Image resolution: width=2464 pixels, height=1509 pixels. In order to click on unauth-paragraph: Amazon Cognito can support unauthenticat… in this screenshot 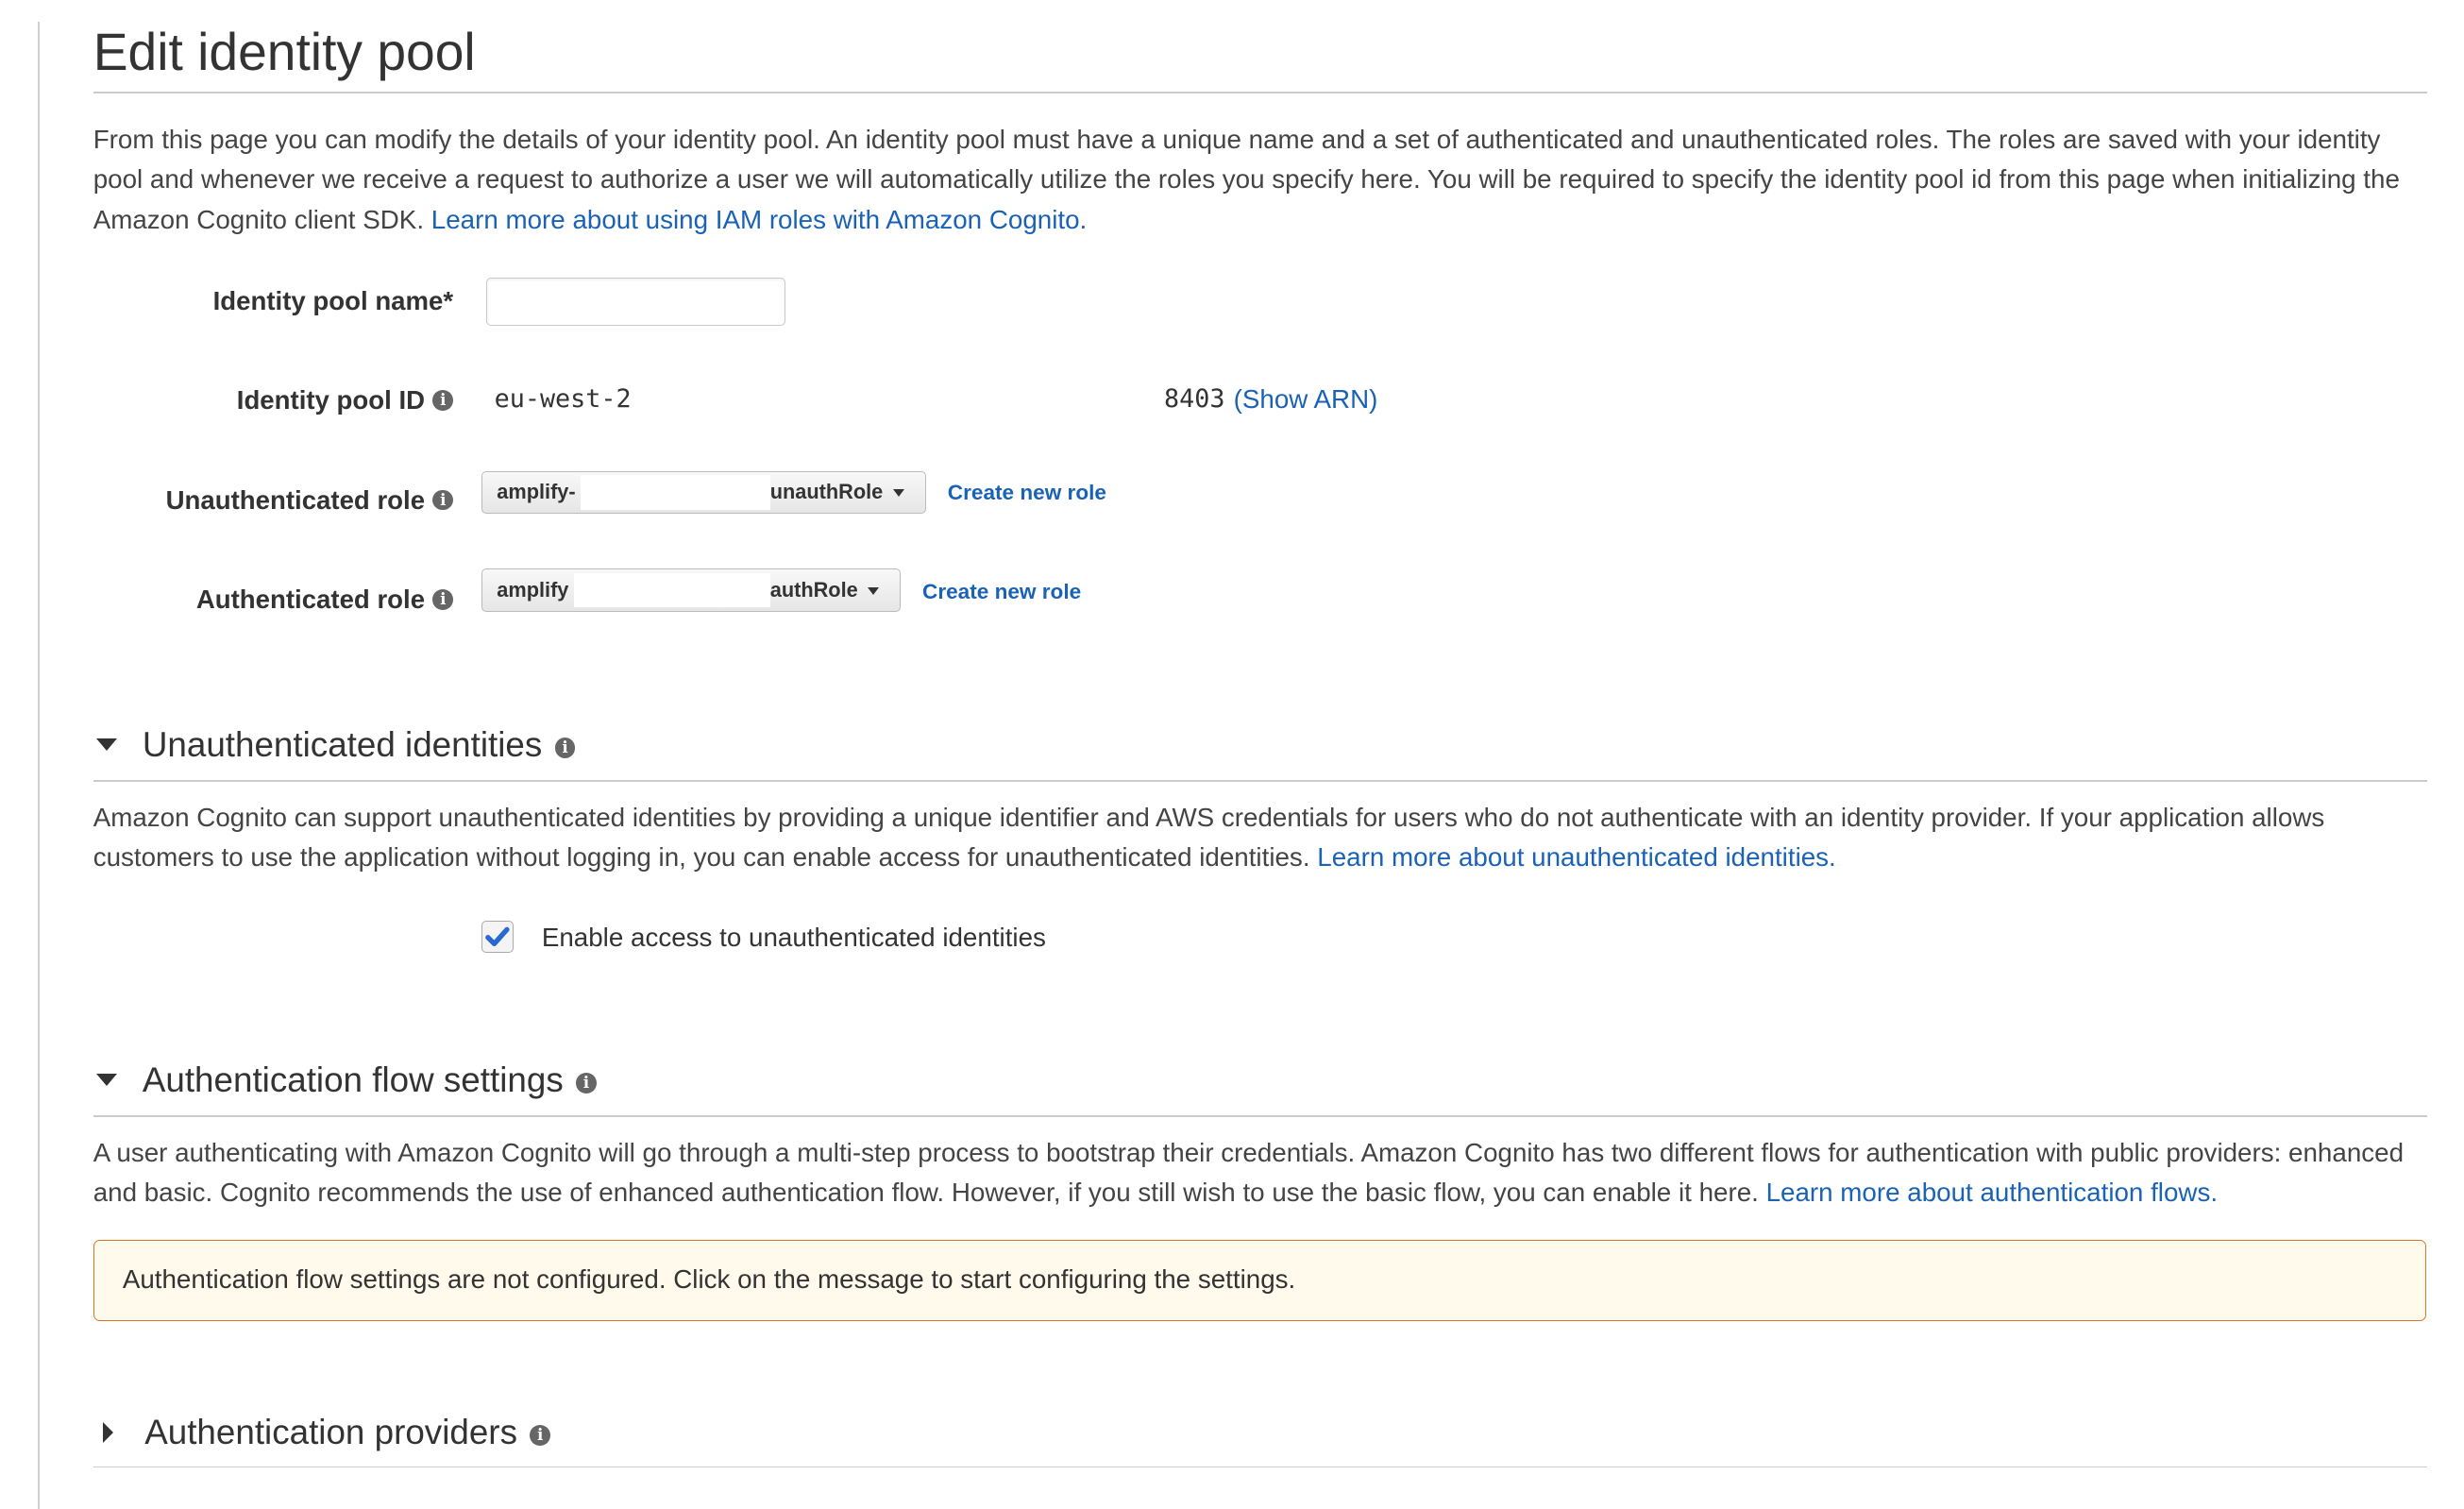, I will do `click(1260, 838)`.